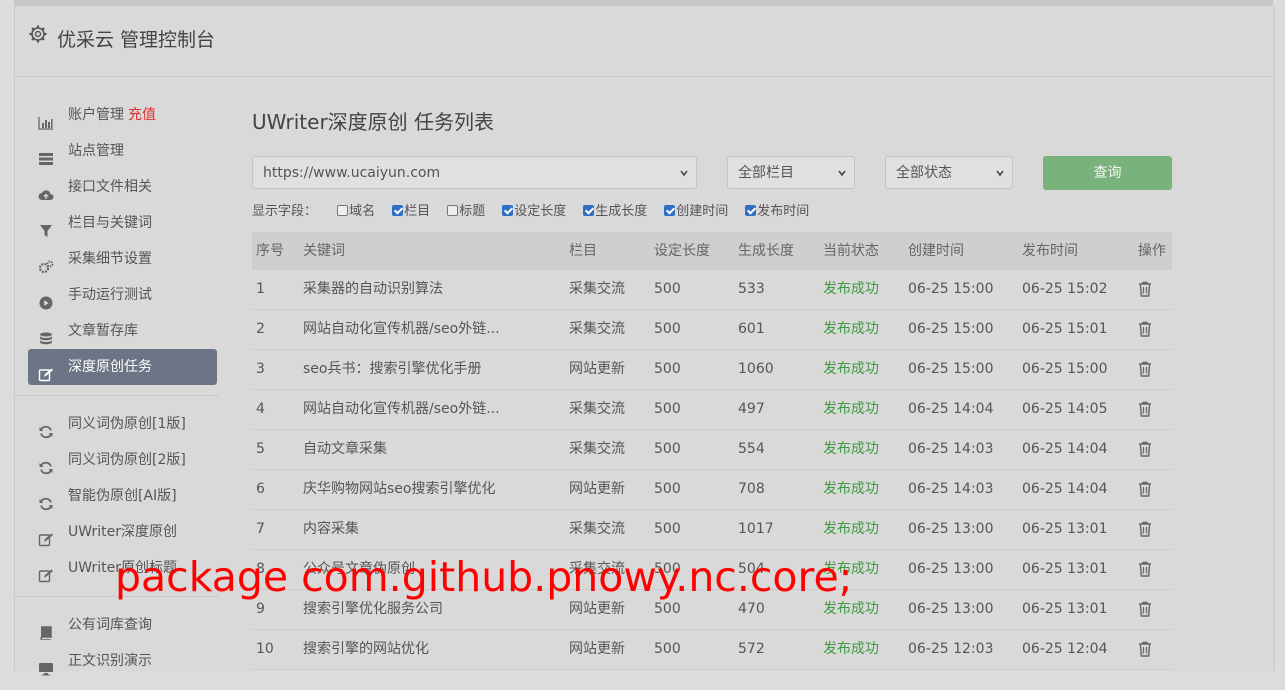 Image resolution: width=1285 pixels, height=690 pixels. What do you see at coordinates (751, 489) in the screenshot?
I see `table-cell: 708` at bounding box center [751, 489].